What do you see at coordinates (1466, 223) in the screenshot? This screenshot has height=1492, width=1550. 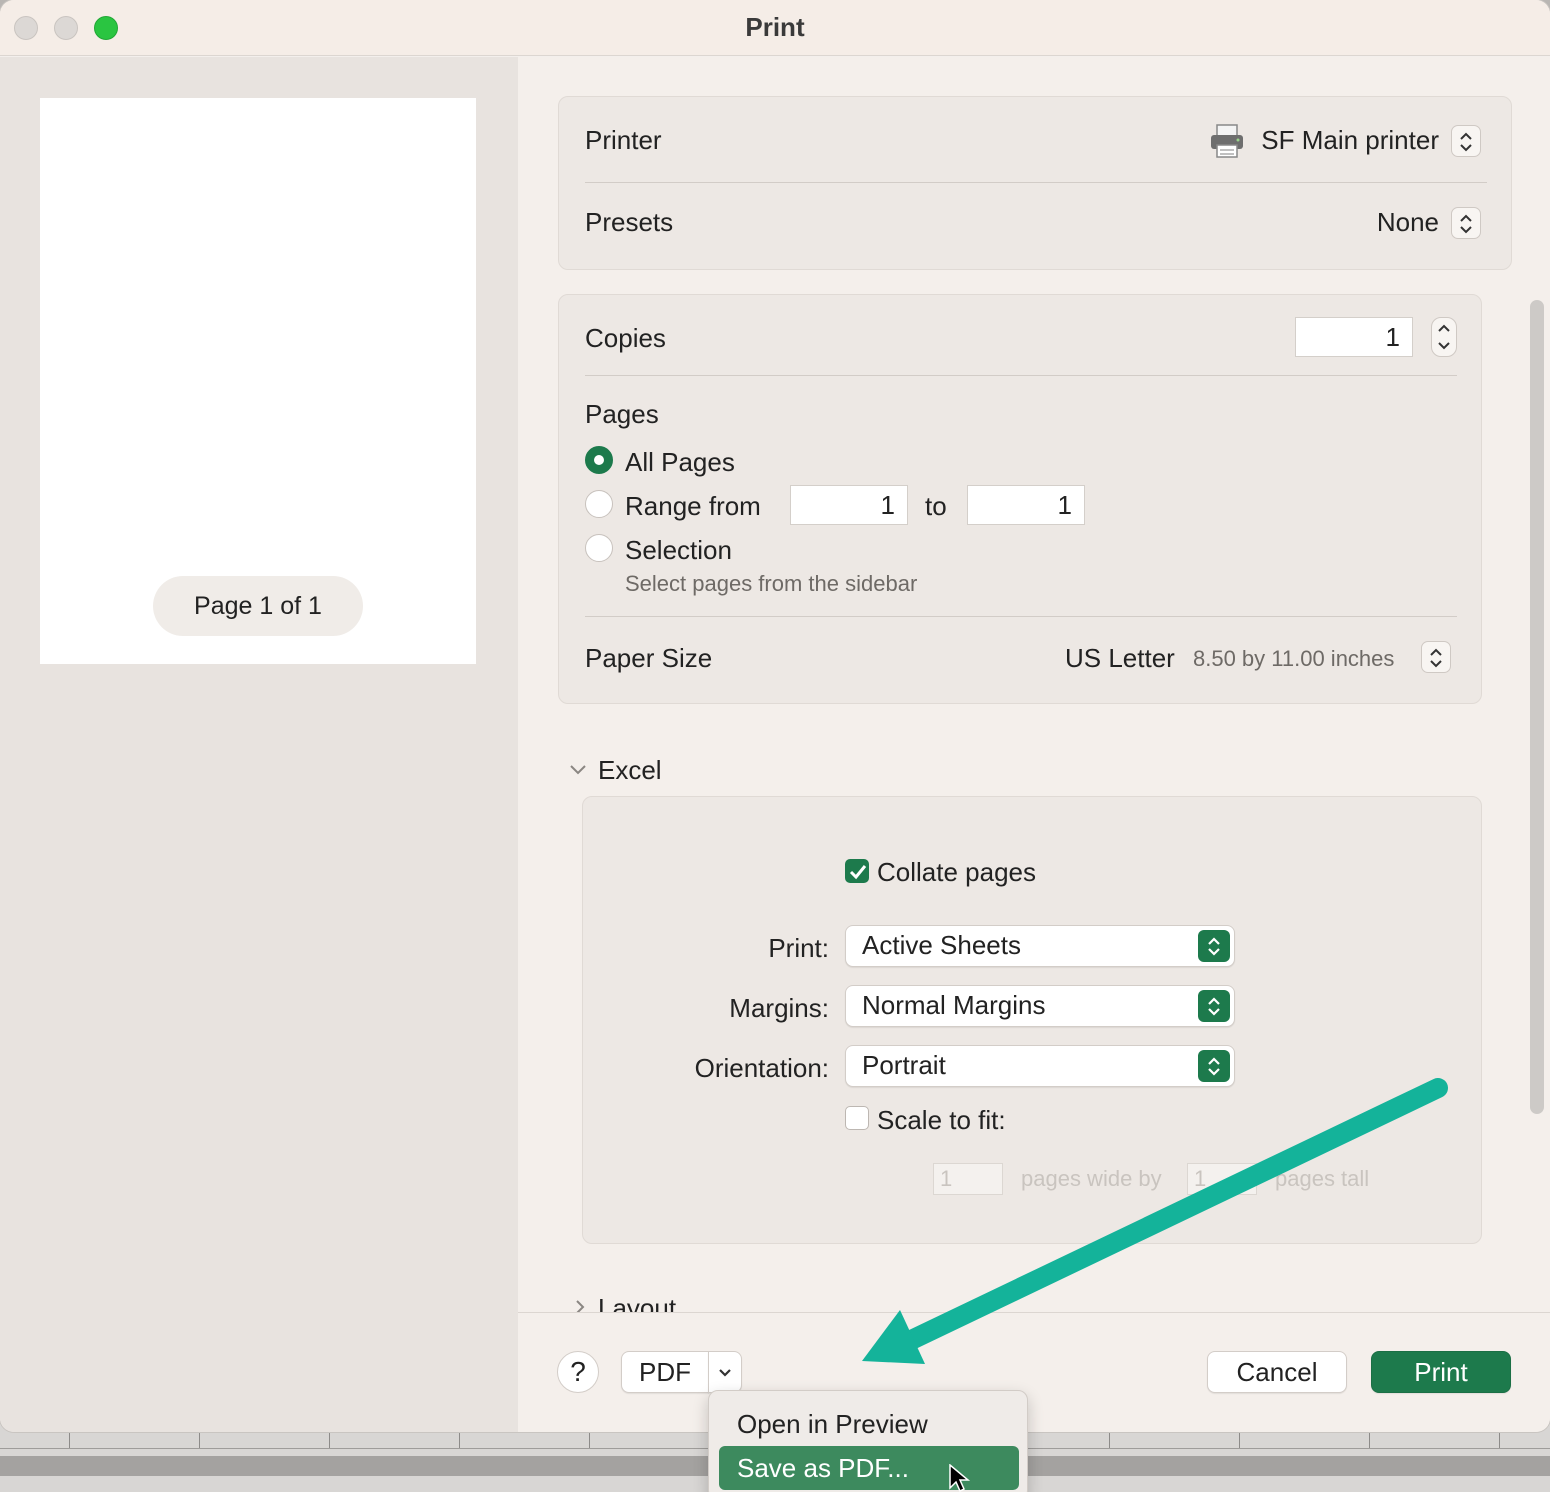 I see `presets-popup-arrows-icon` at bounding box center [1466, 223].